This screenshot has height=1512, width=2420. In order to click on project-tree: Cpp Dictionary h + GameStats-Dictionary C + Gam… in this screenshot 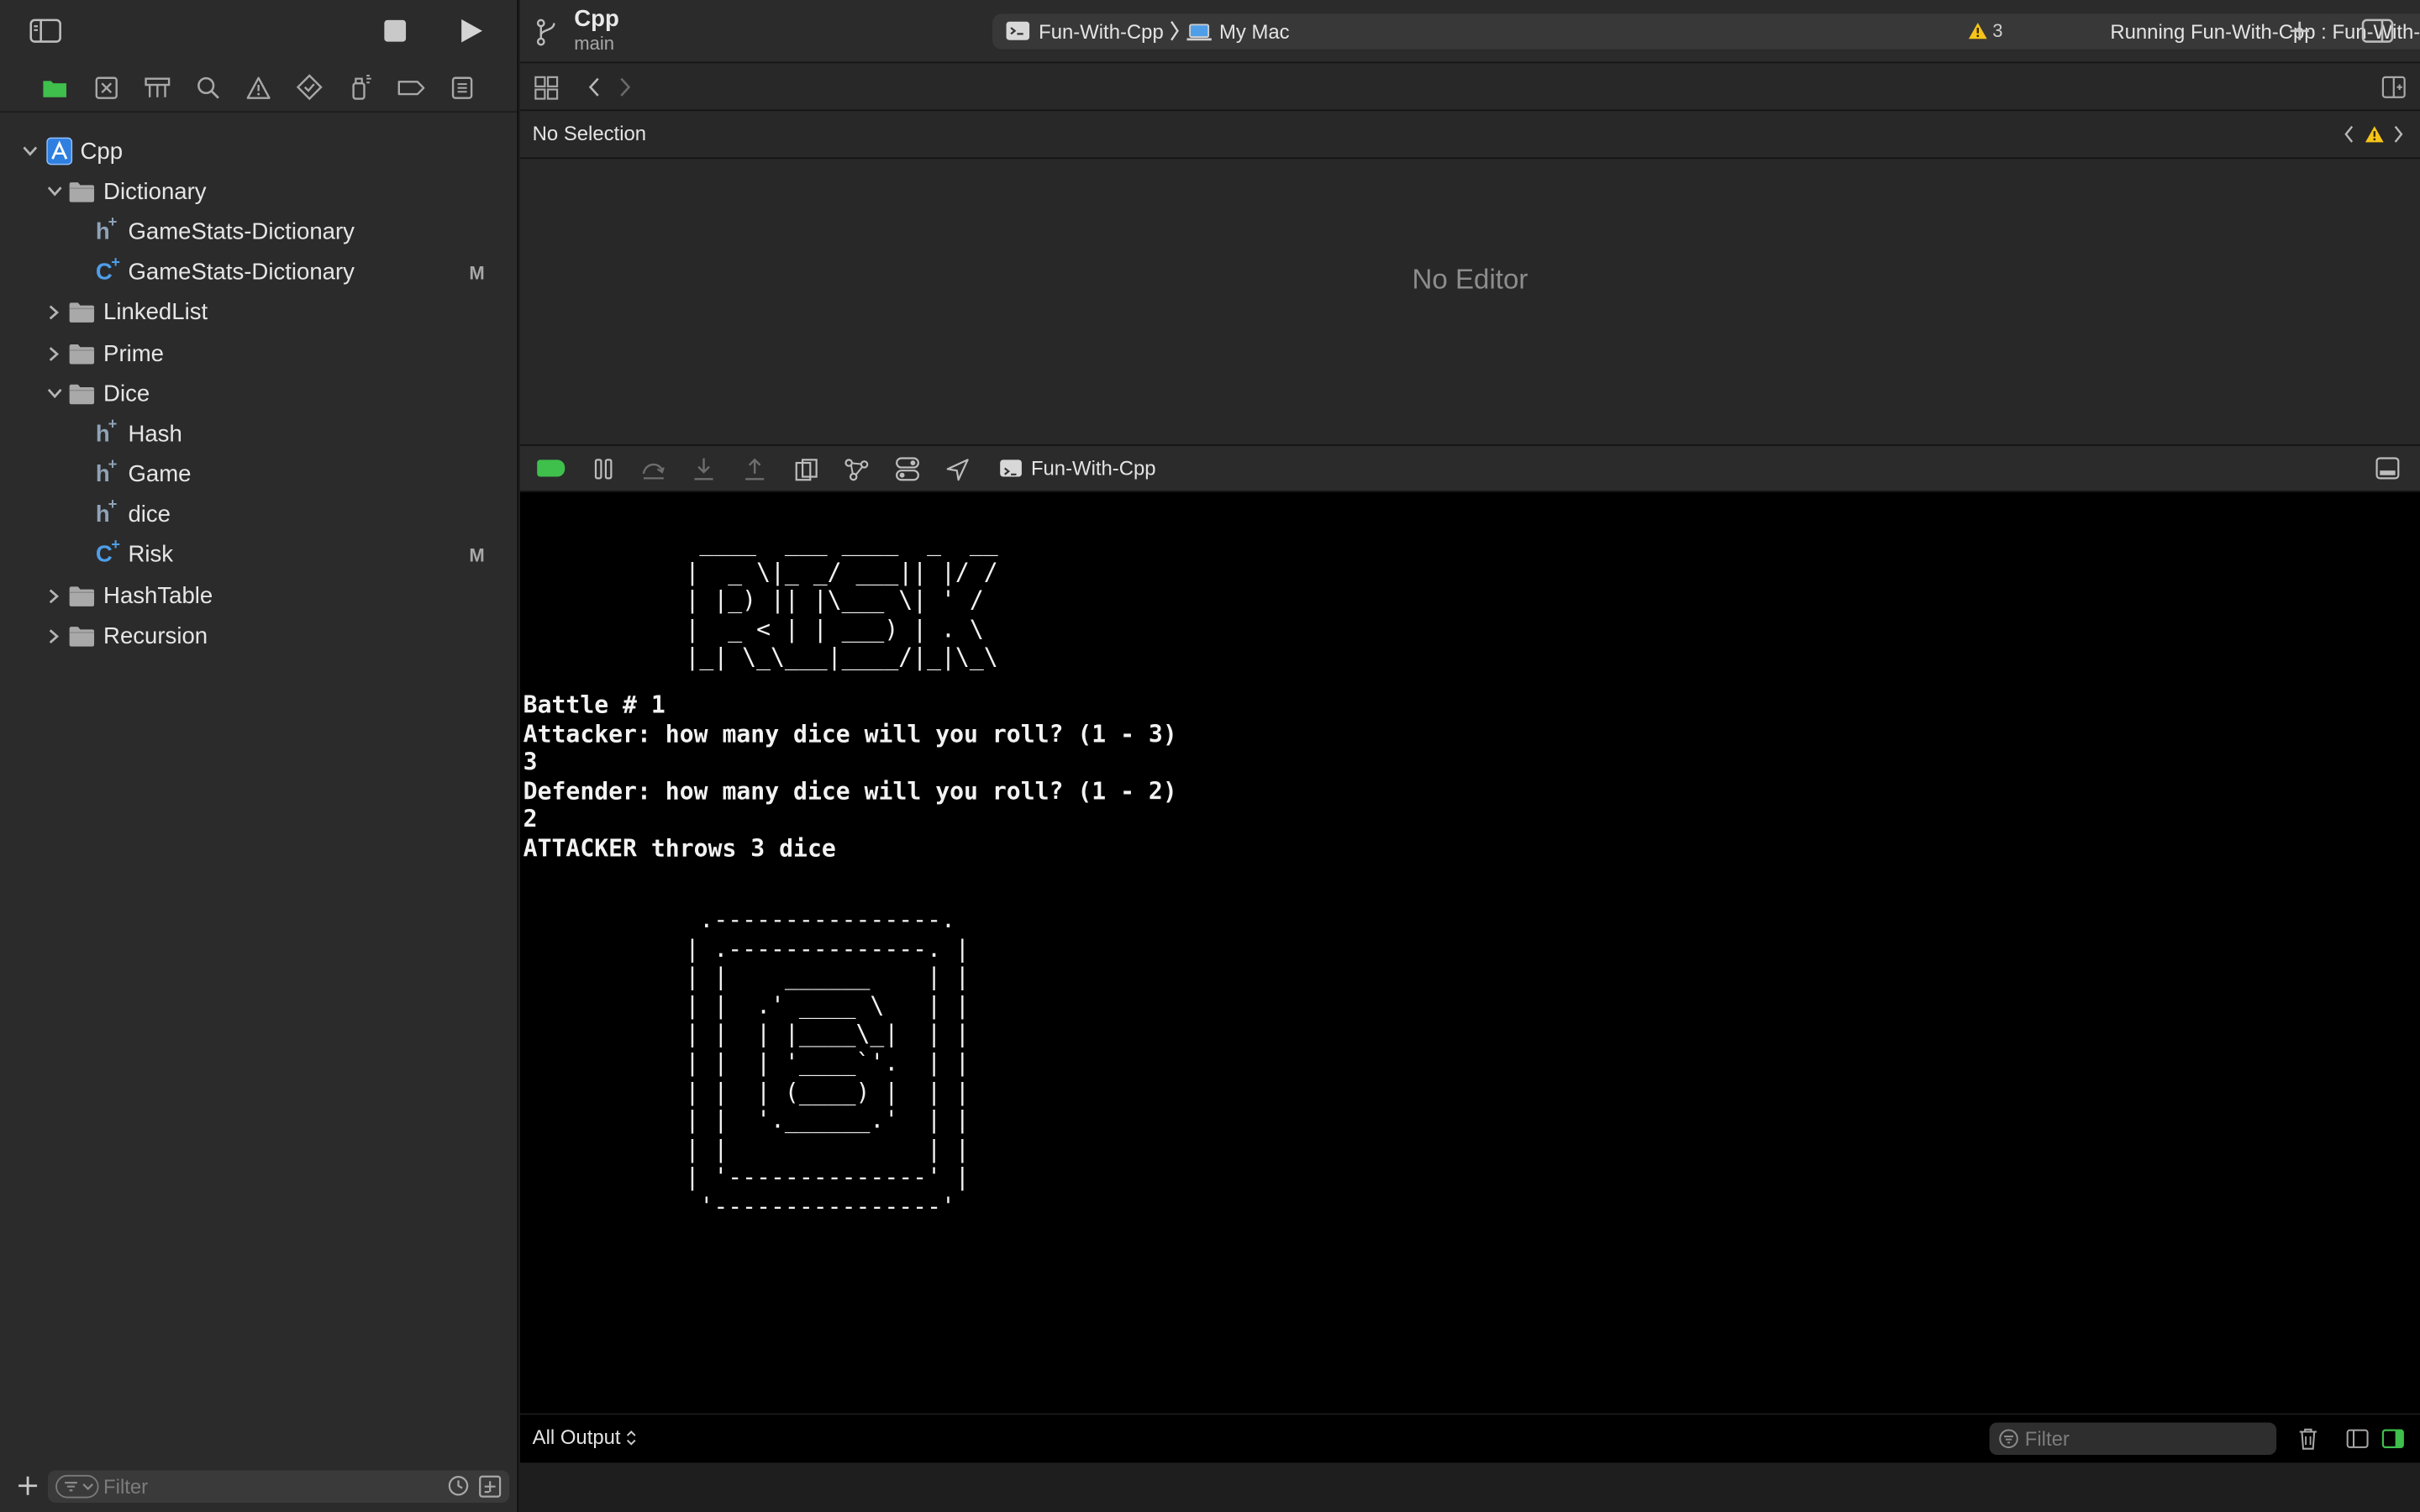, I will do `click(258, 384)`.